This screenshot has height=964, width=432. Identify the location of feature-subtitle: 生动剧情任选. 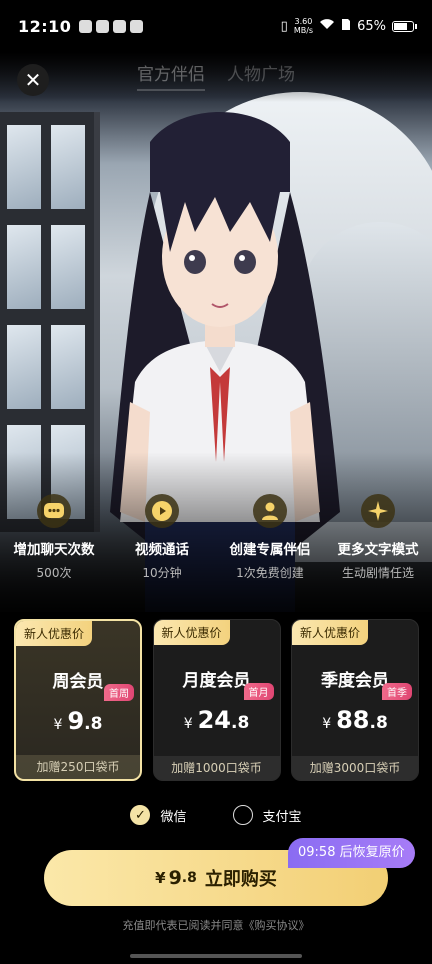
(377, 573).